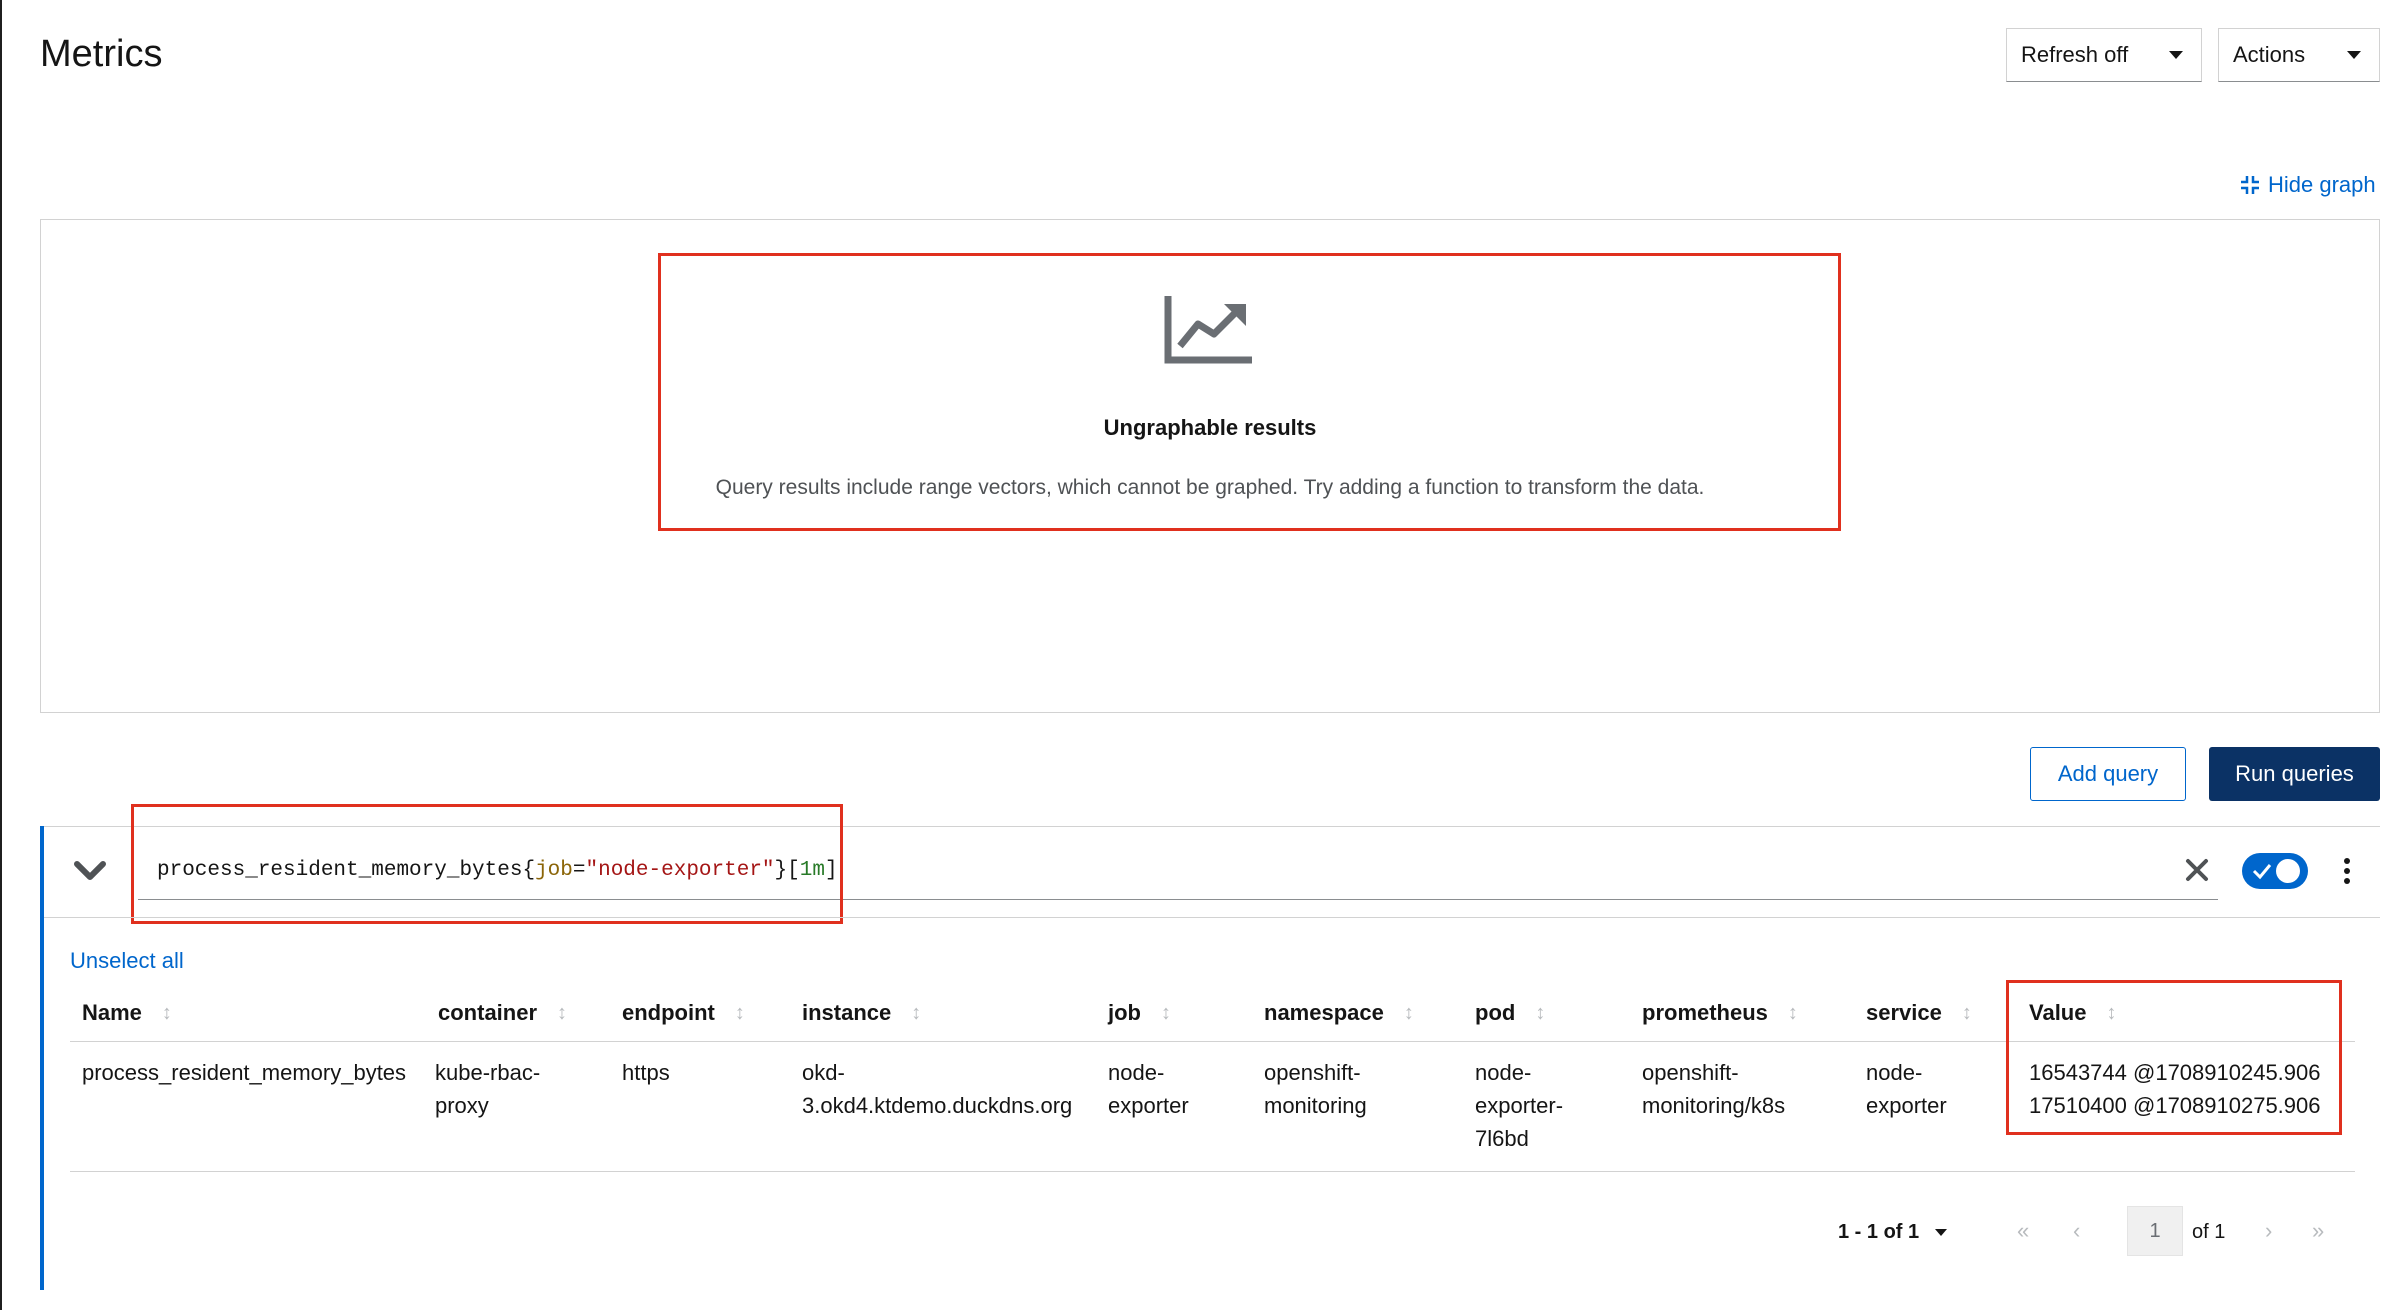 Image resolution: width=2396 pixels, height=1310 pixels. What do you see at coordinates (1904, 1012) in the screenshot?
I see `column-label: service` at bounding box center [1904, 1012].